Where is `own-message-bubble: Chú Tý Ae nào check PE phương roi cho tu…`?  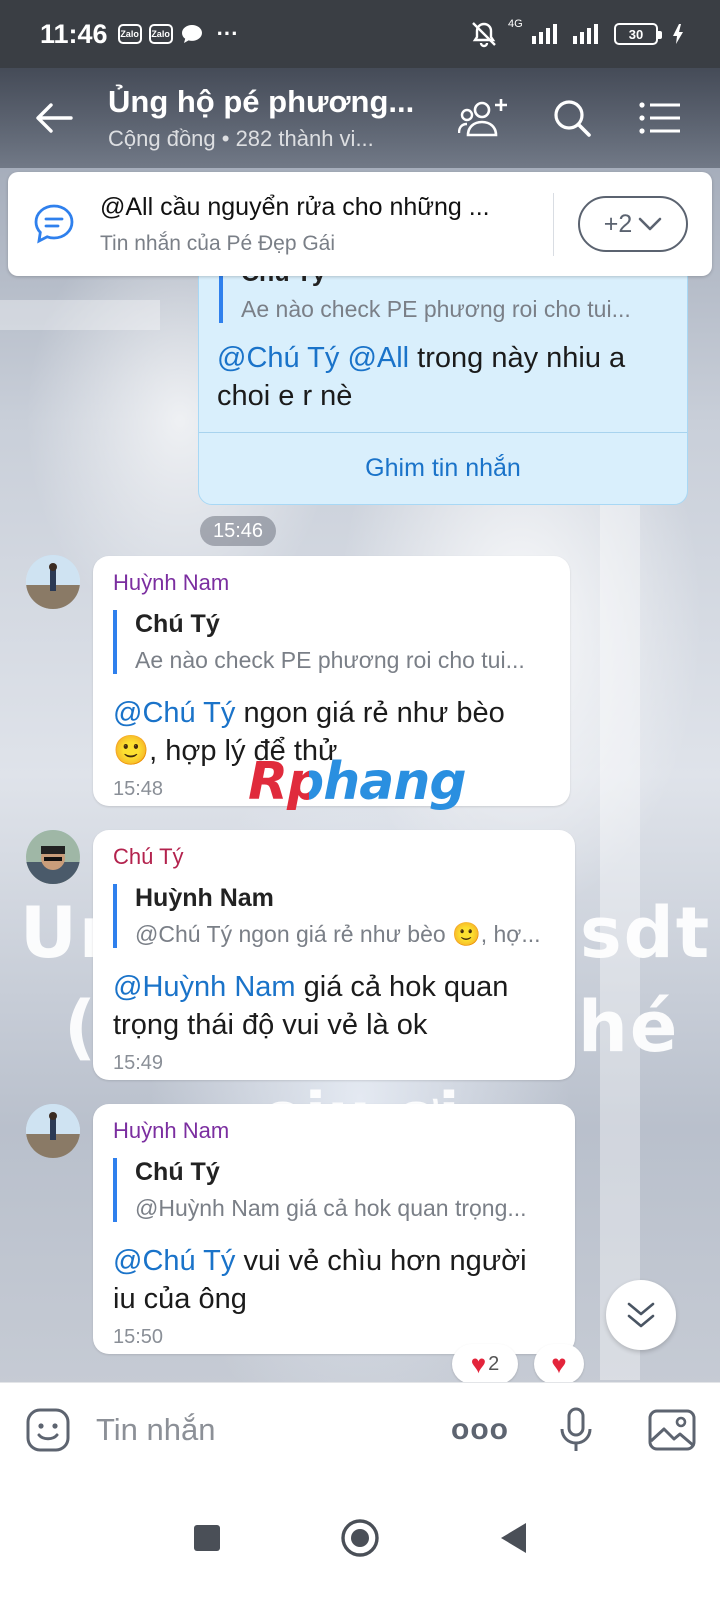 own-message-bubble: Chú Tý Ae nào check PE phương roi cho tu… is located at coordinates (443, 372).